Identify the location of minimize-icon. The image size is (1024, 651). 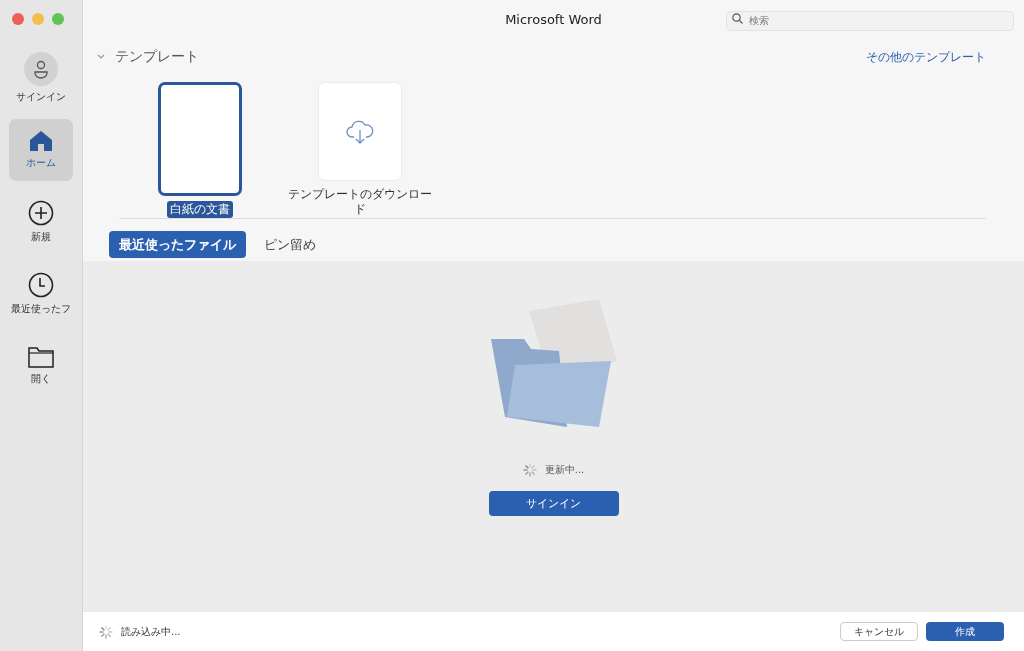
(38, 19).